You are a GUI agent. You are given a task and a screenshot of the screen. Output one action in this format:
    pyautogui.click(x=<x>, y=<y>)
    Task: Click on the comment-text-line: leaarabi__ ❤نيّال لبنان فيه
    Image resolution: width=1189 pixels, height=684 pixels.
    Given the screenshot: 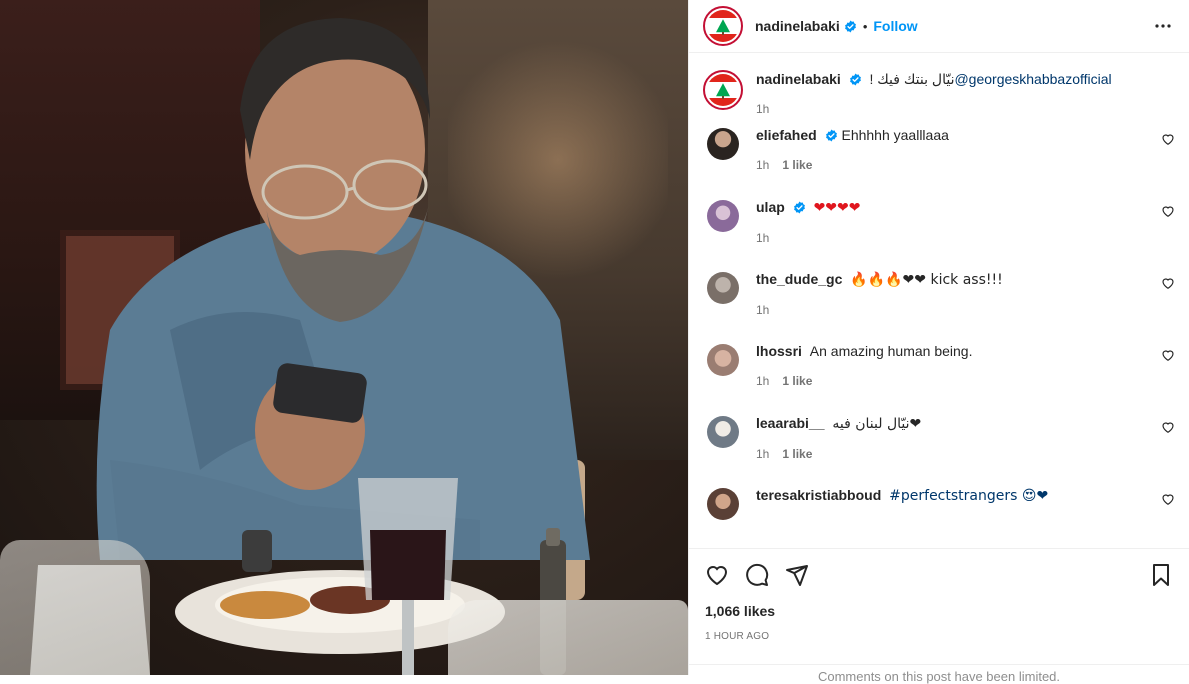 What is the action you would take?
    pyautogui.click(x=965, y=423)
    